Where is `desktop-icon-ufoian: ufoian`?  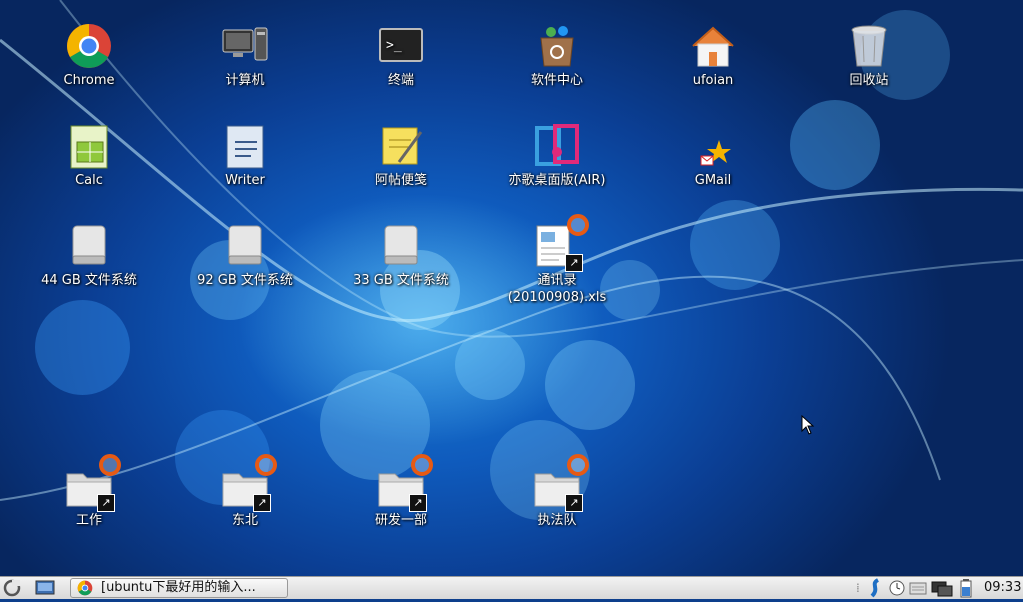
desktop-icon-ufoian: ufoian is located at coordinates (713, 55).